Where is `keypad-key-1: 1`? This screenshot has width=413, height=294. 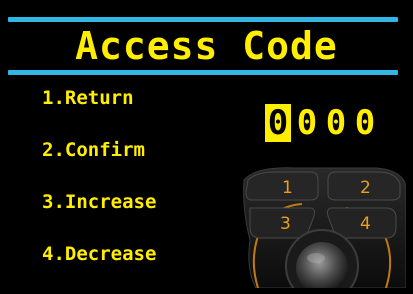 keypad-key-1: 1 is located at coordinates (287, 188).